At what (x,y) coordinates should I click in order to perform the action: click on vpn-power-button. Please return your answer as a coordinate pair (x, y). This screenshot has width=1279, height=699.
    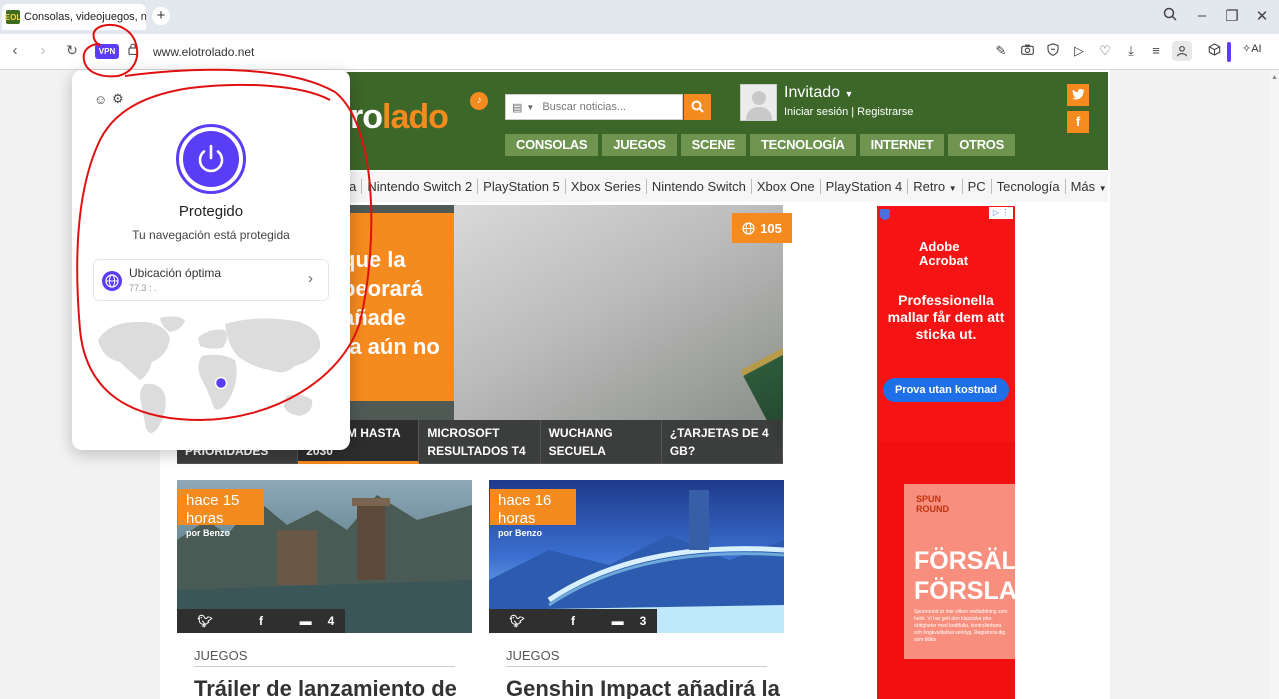
    Looking at the image, I should click on (211, 159).